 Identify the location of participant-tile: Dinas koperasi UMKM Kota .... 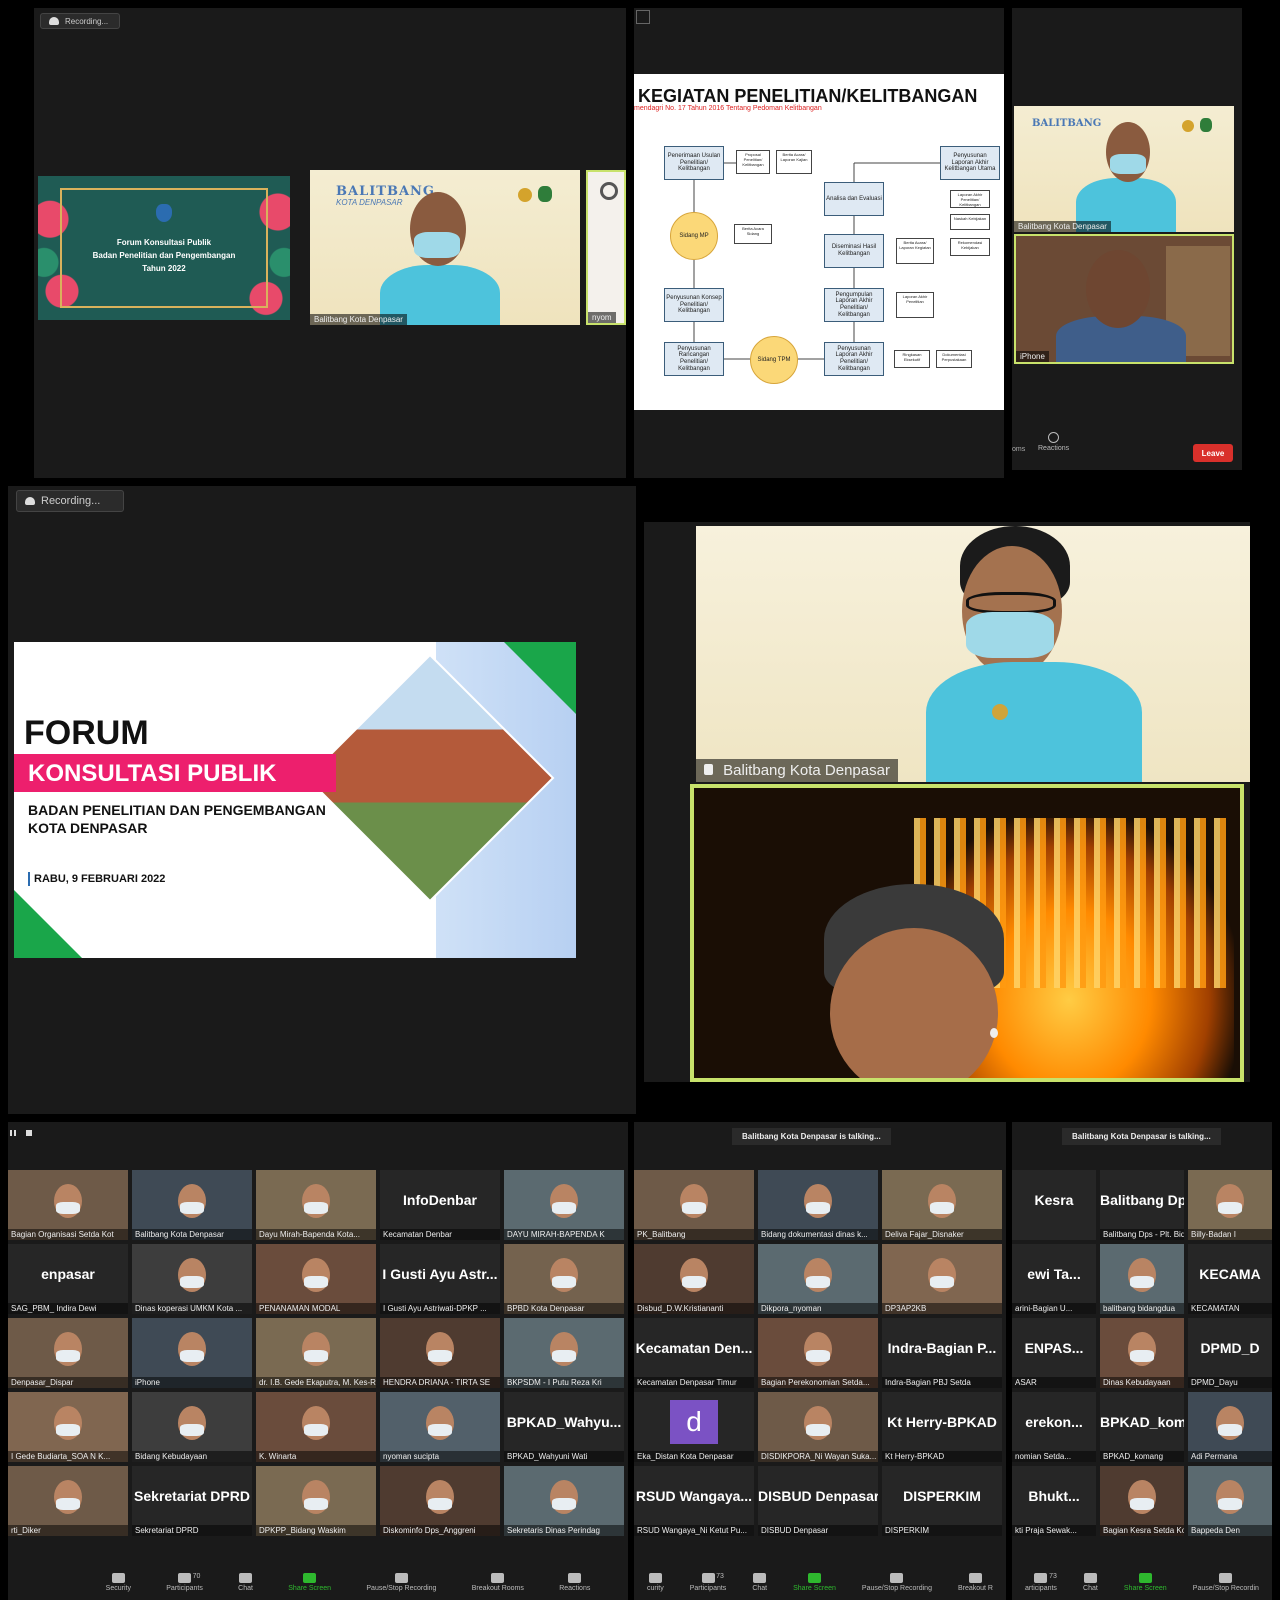
(192, 1279).